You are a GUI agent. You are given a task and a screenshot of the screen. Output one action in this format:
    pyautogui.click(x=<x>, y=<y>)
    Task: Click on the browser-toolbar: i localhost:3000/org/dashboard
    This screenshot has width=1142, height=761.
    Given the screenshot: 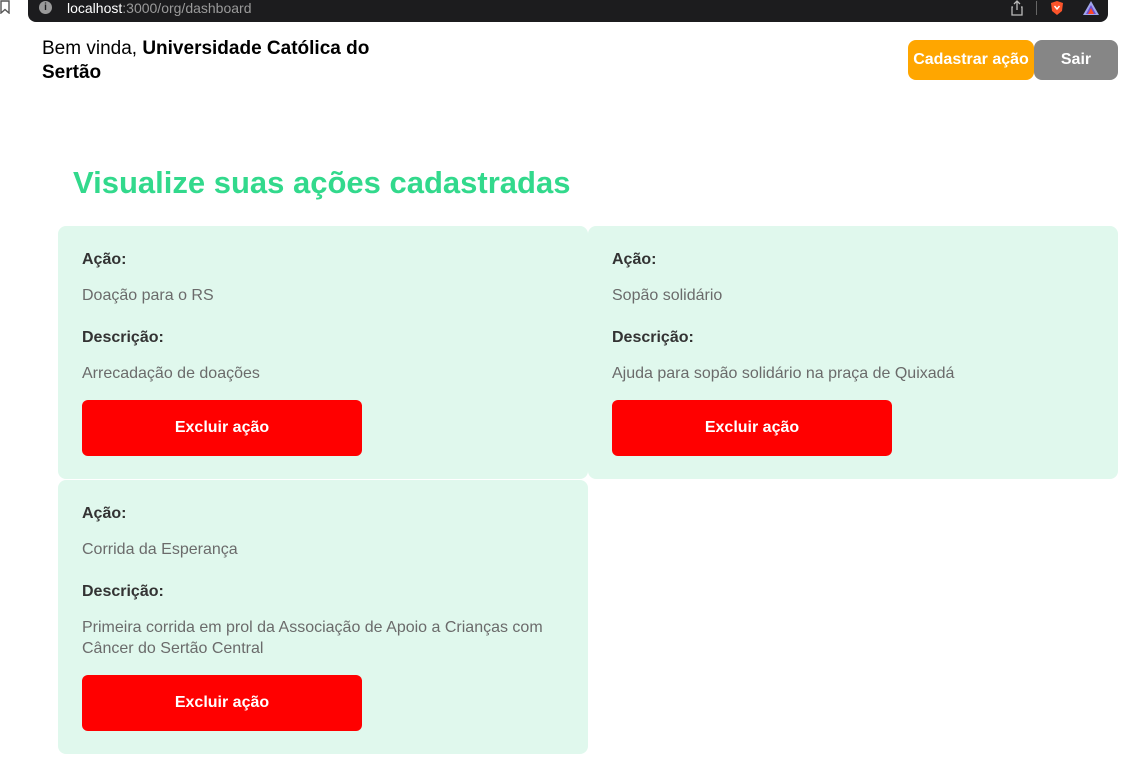 What is the action you would take?
    pyautogui.click(x=571, y=14)
    